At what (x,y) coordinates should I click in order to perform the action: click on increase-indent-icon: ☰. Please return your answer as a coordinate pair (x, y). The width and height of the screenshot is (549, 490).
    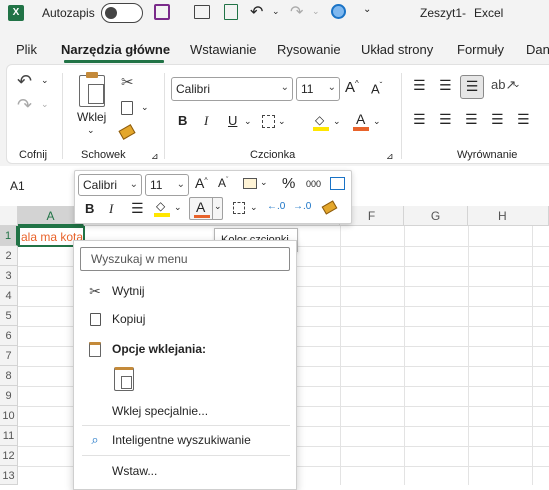
    Looking at the image, I should click on (523, 119).